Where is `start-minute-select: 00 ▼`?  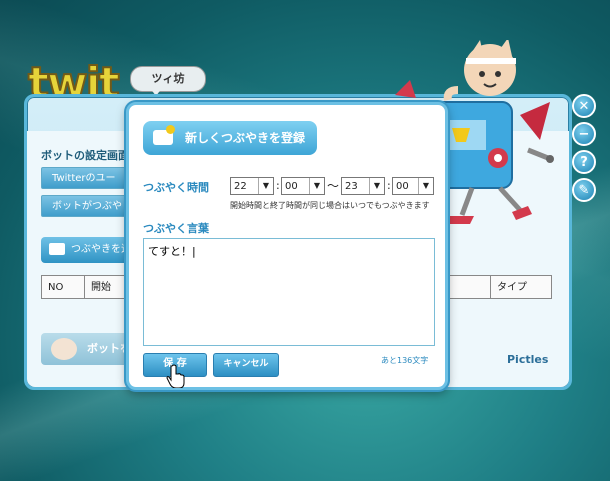
start-minute-select: 00 ▼ is located at coordinates (303, 186).